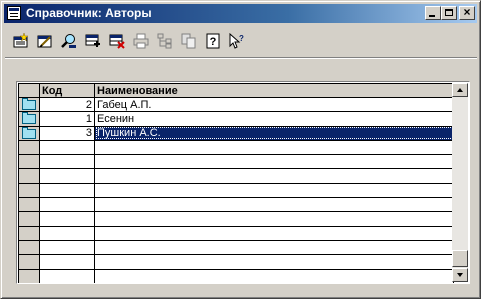  I want to click on hierarchy-icon, so click(164, 41).